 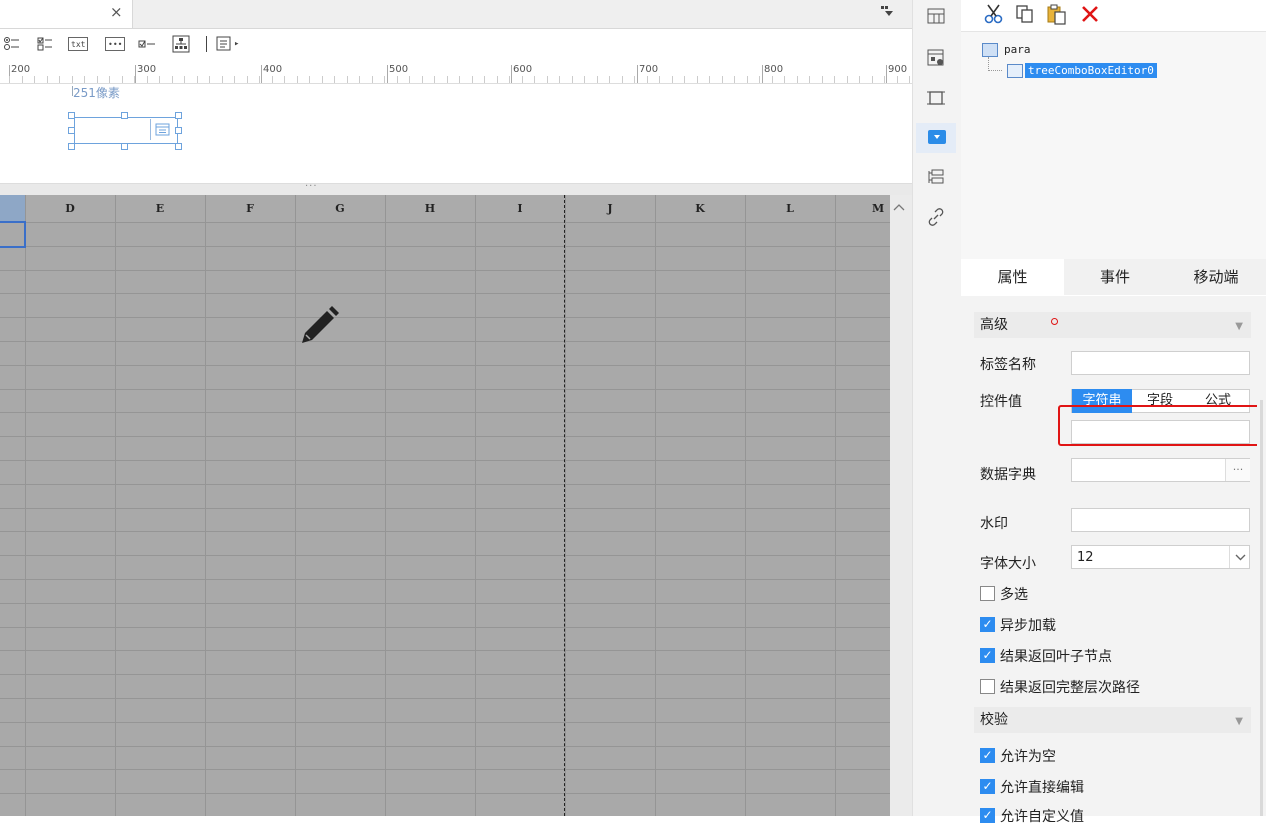 What do you see at coordinates (987, 624) in the screenshot?
I see `async-load-checkbox: ✓` at bounding box center [987, 624].